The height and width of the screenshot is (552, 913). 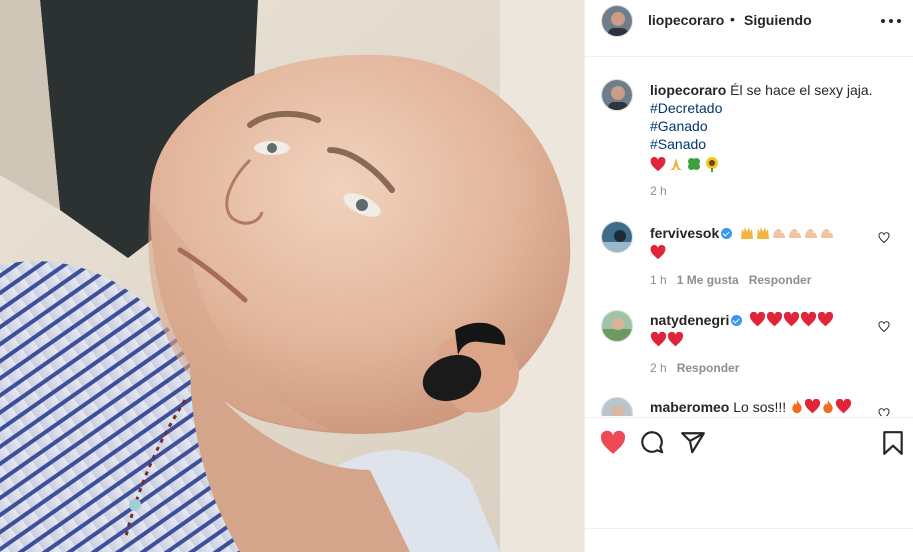 What do you see at coordinates (686, 20) in the screenshot?
I see `author-username: liopecoraro` at bounding box center [686, 20].